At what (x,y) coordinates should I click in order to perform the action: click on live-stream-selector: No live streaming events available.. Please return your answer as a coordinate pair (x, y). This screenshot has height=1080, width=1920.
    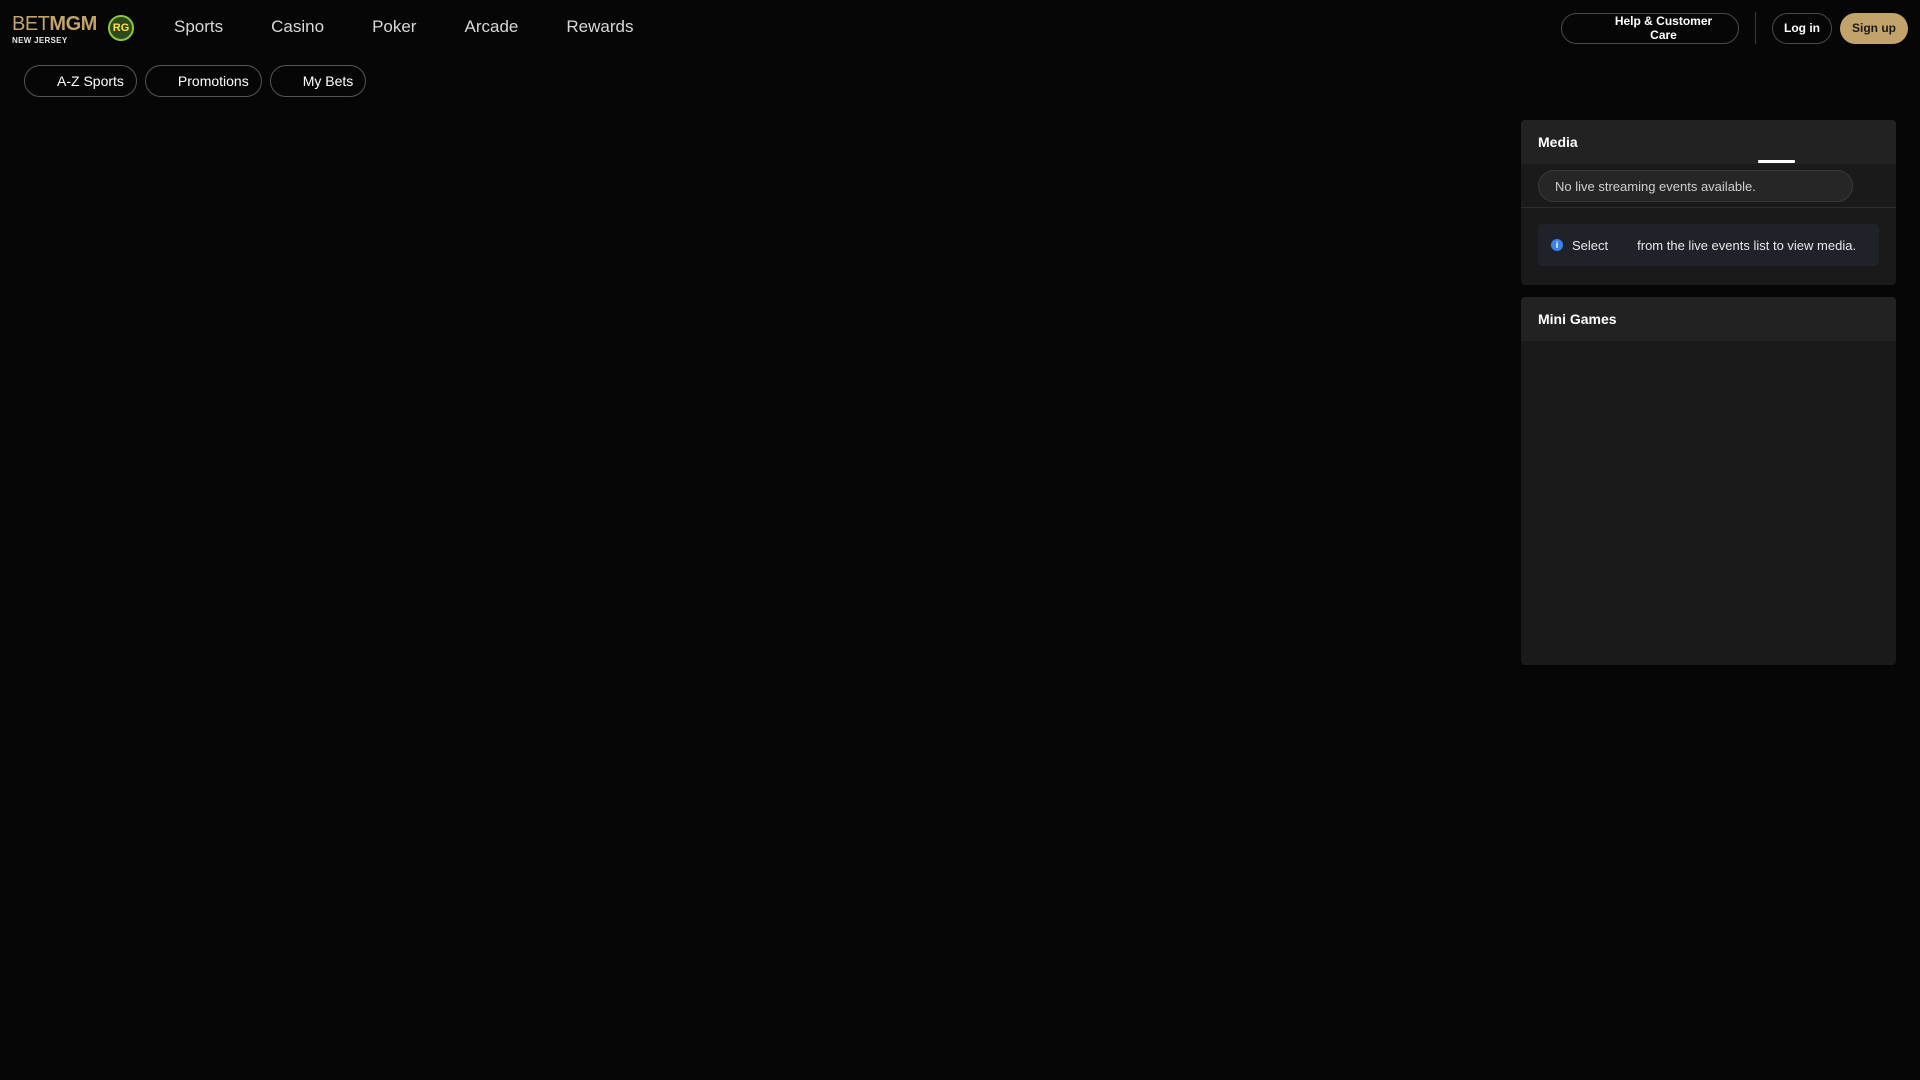
    Looking at the image, I should click on (1695, 186).